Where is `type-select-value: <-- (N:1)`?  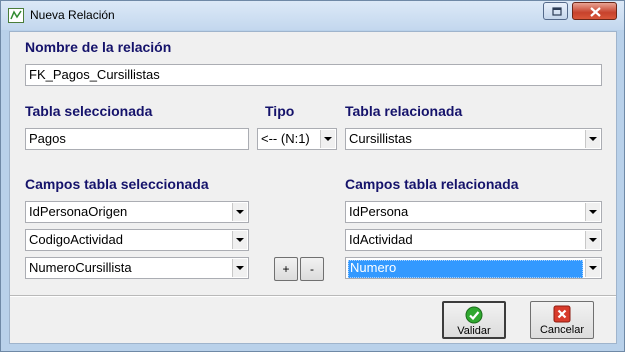 type-select-value: <-- (N:1) is located at coordinates (285, 138).